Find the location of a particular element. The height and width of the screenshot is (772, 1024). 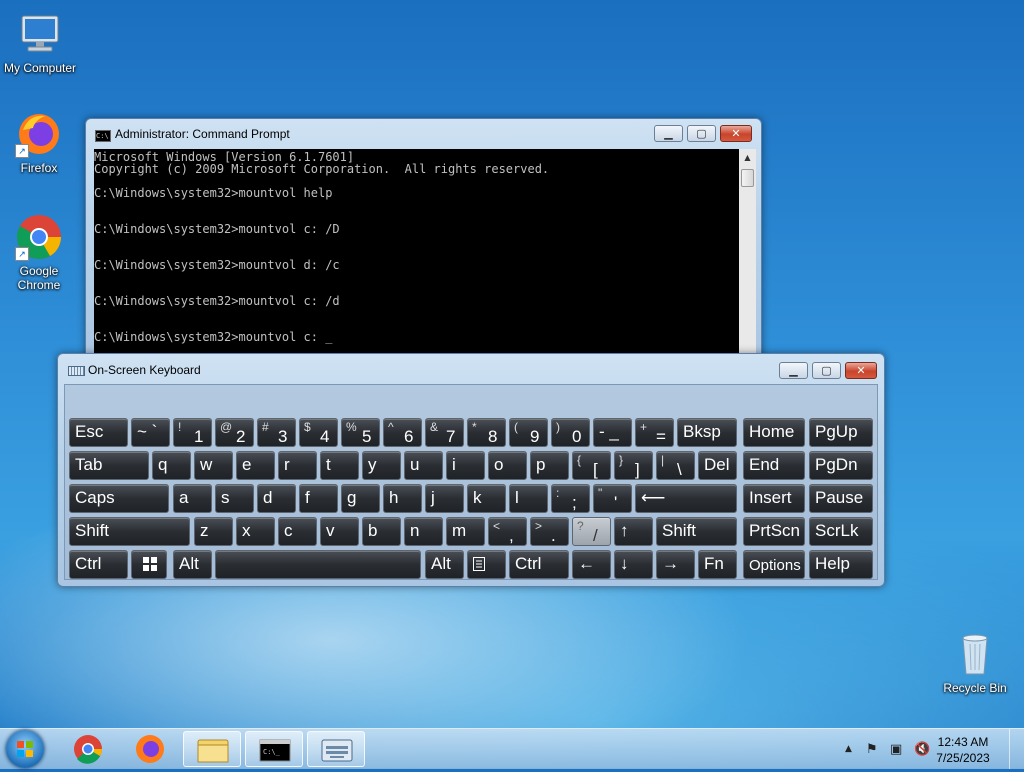

key-s: s is located at coordinates (234, 498).